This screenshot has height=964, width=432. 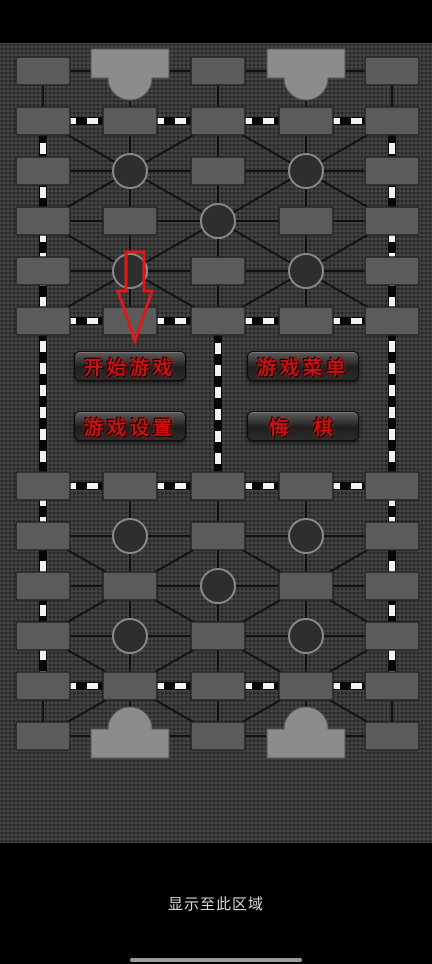 What do you see at coordinates (216, 960) in the screenshot?
I see `home-indicator` at bounding box center [216, 960].